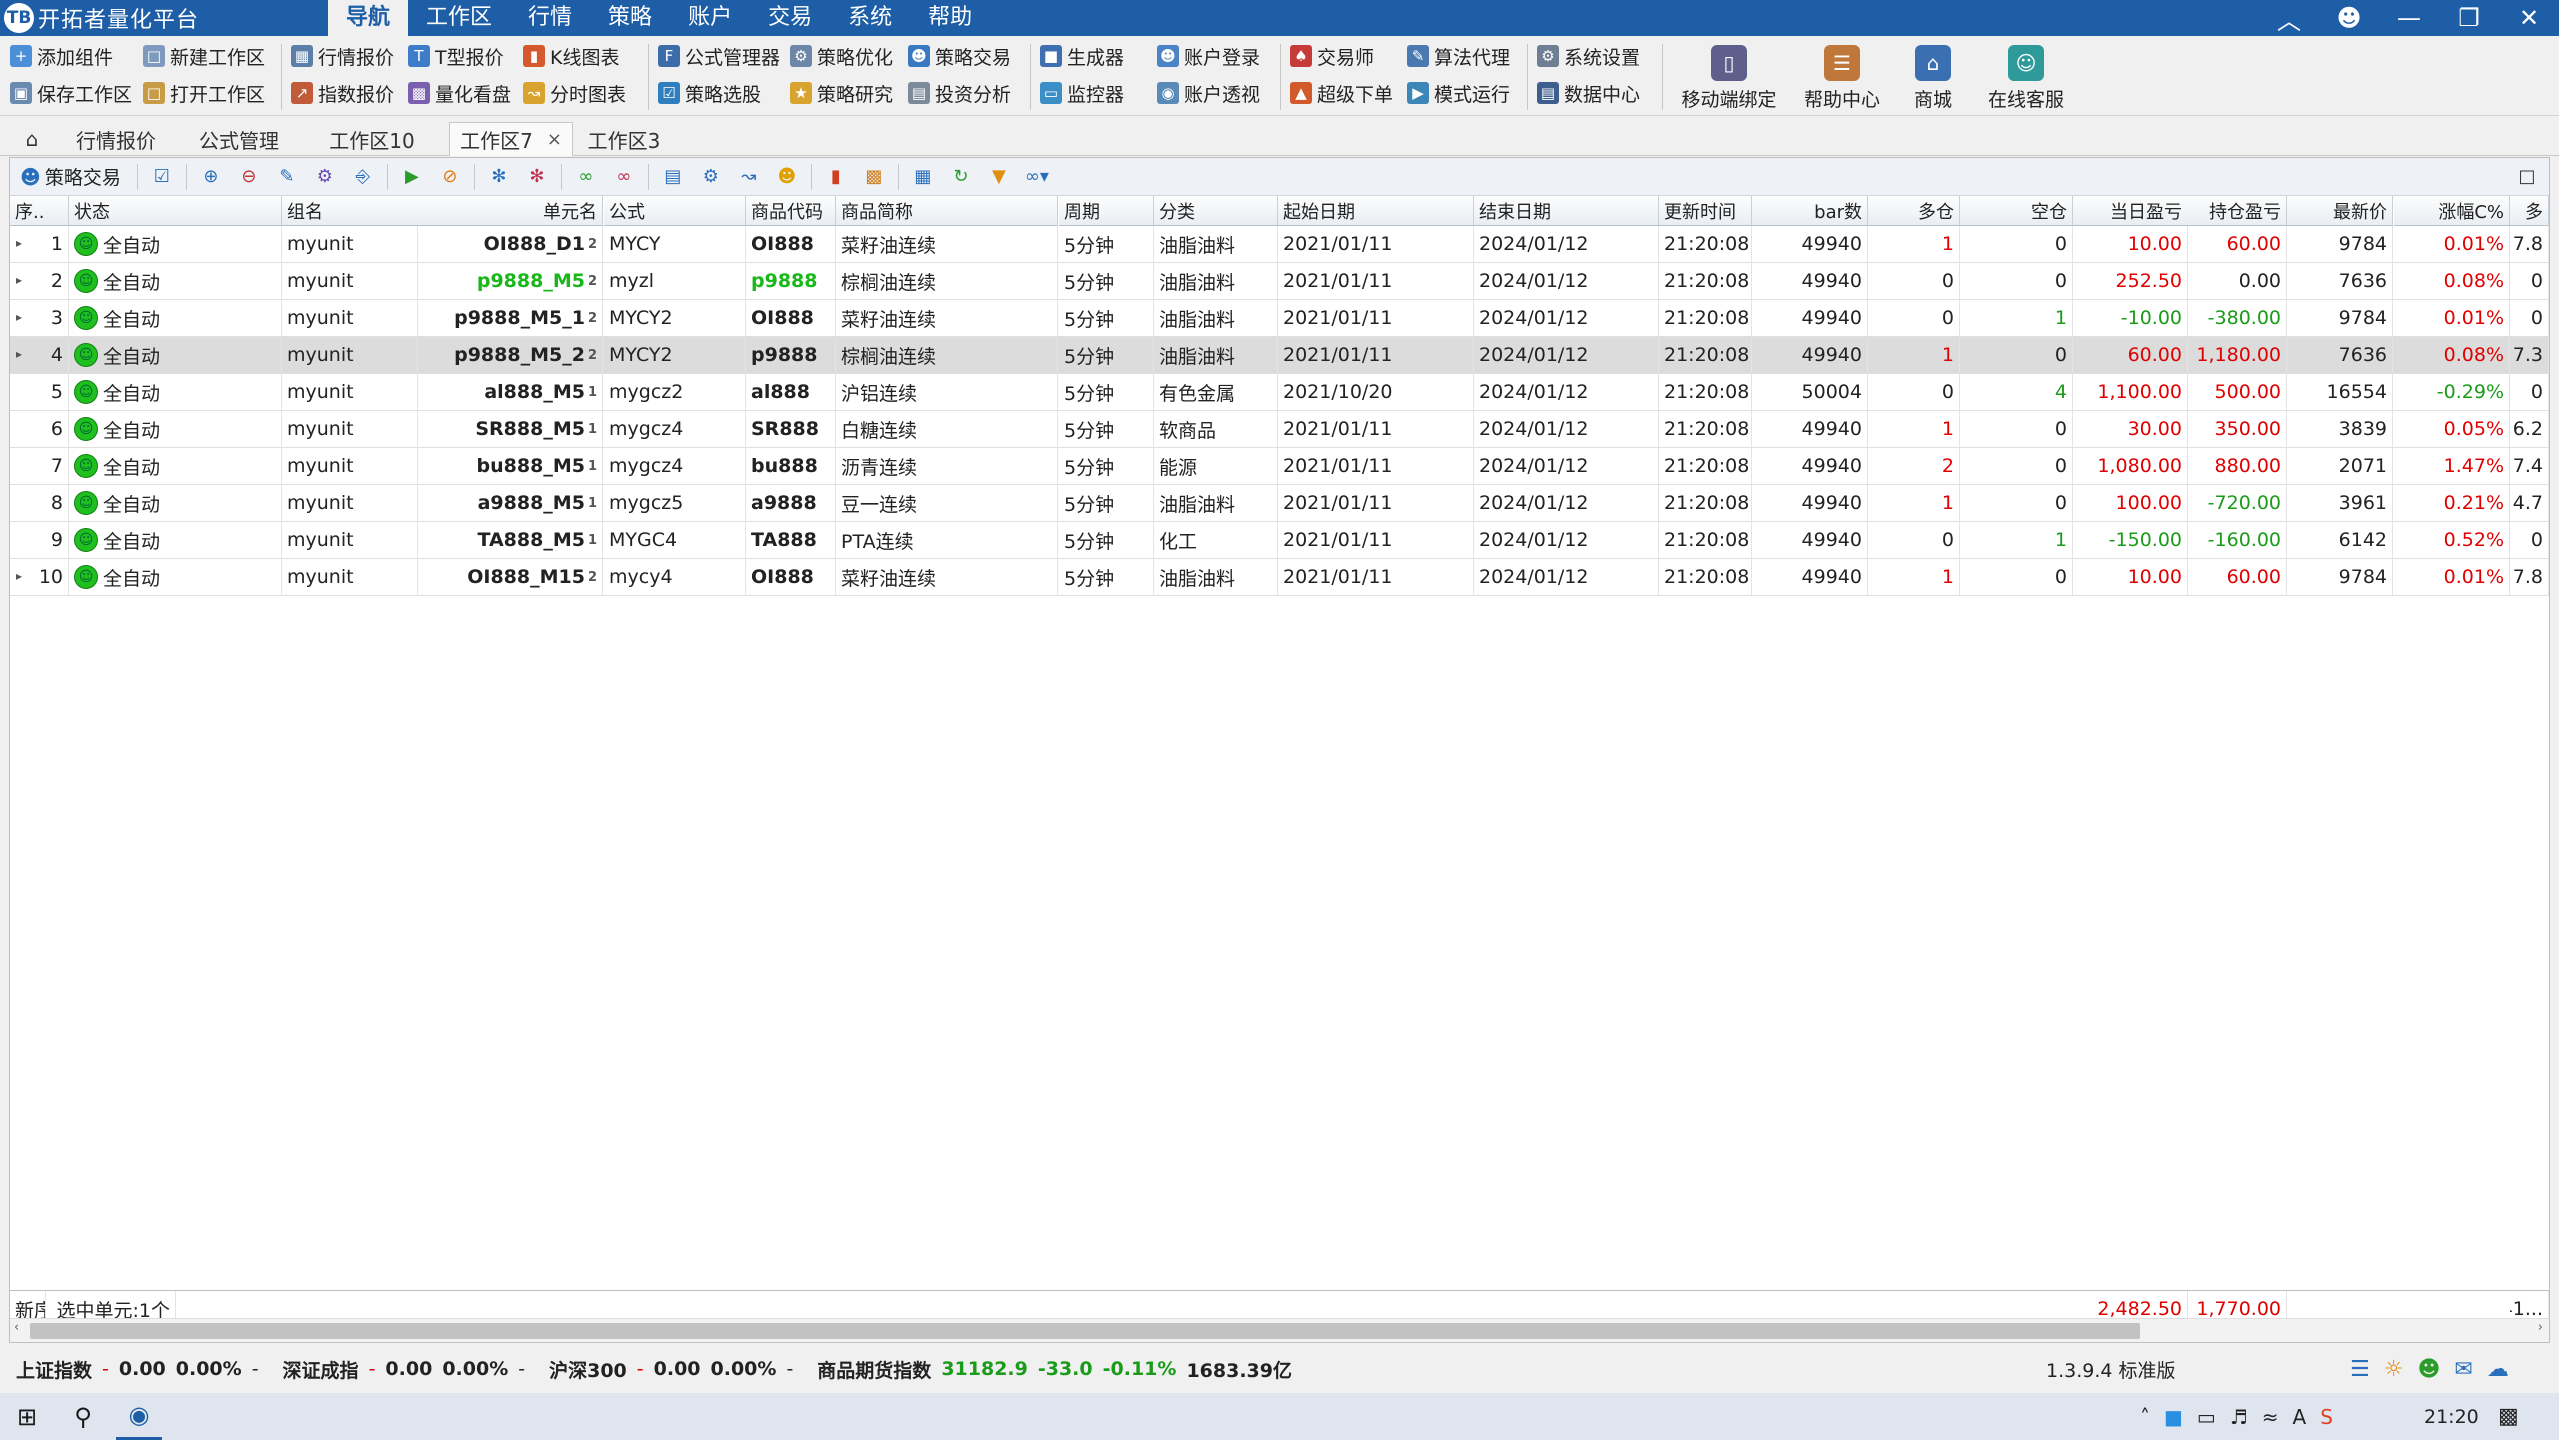 The image size is (2559, 1440). I want to click on refresh-icon: ↻, so click(961, 177).